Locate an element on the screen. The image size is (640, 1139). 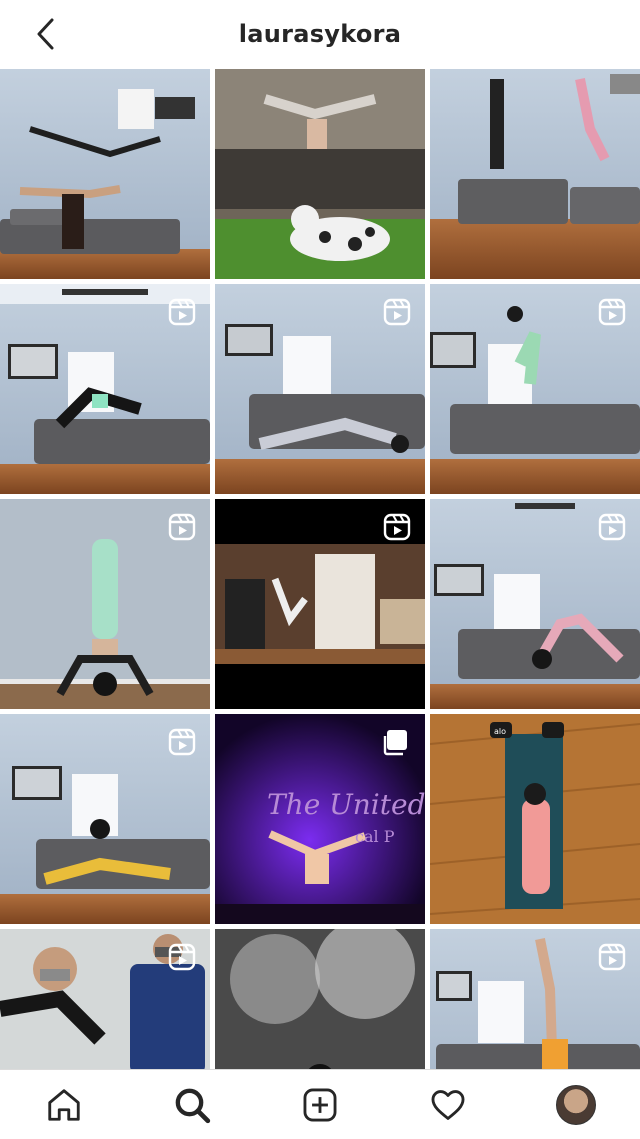
tab-home is located at coordinates (64, 1105).